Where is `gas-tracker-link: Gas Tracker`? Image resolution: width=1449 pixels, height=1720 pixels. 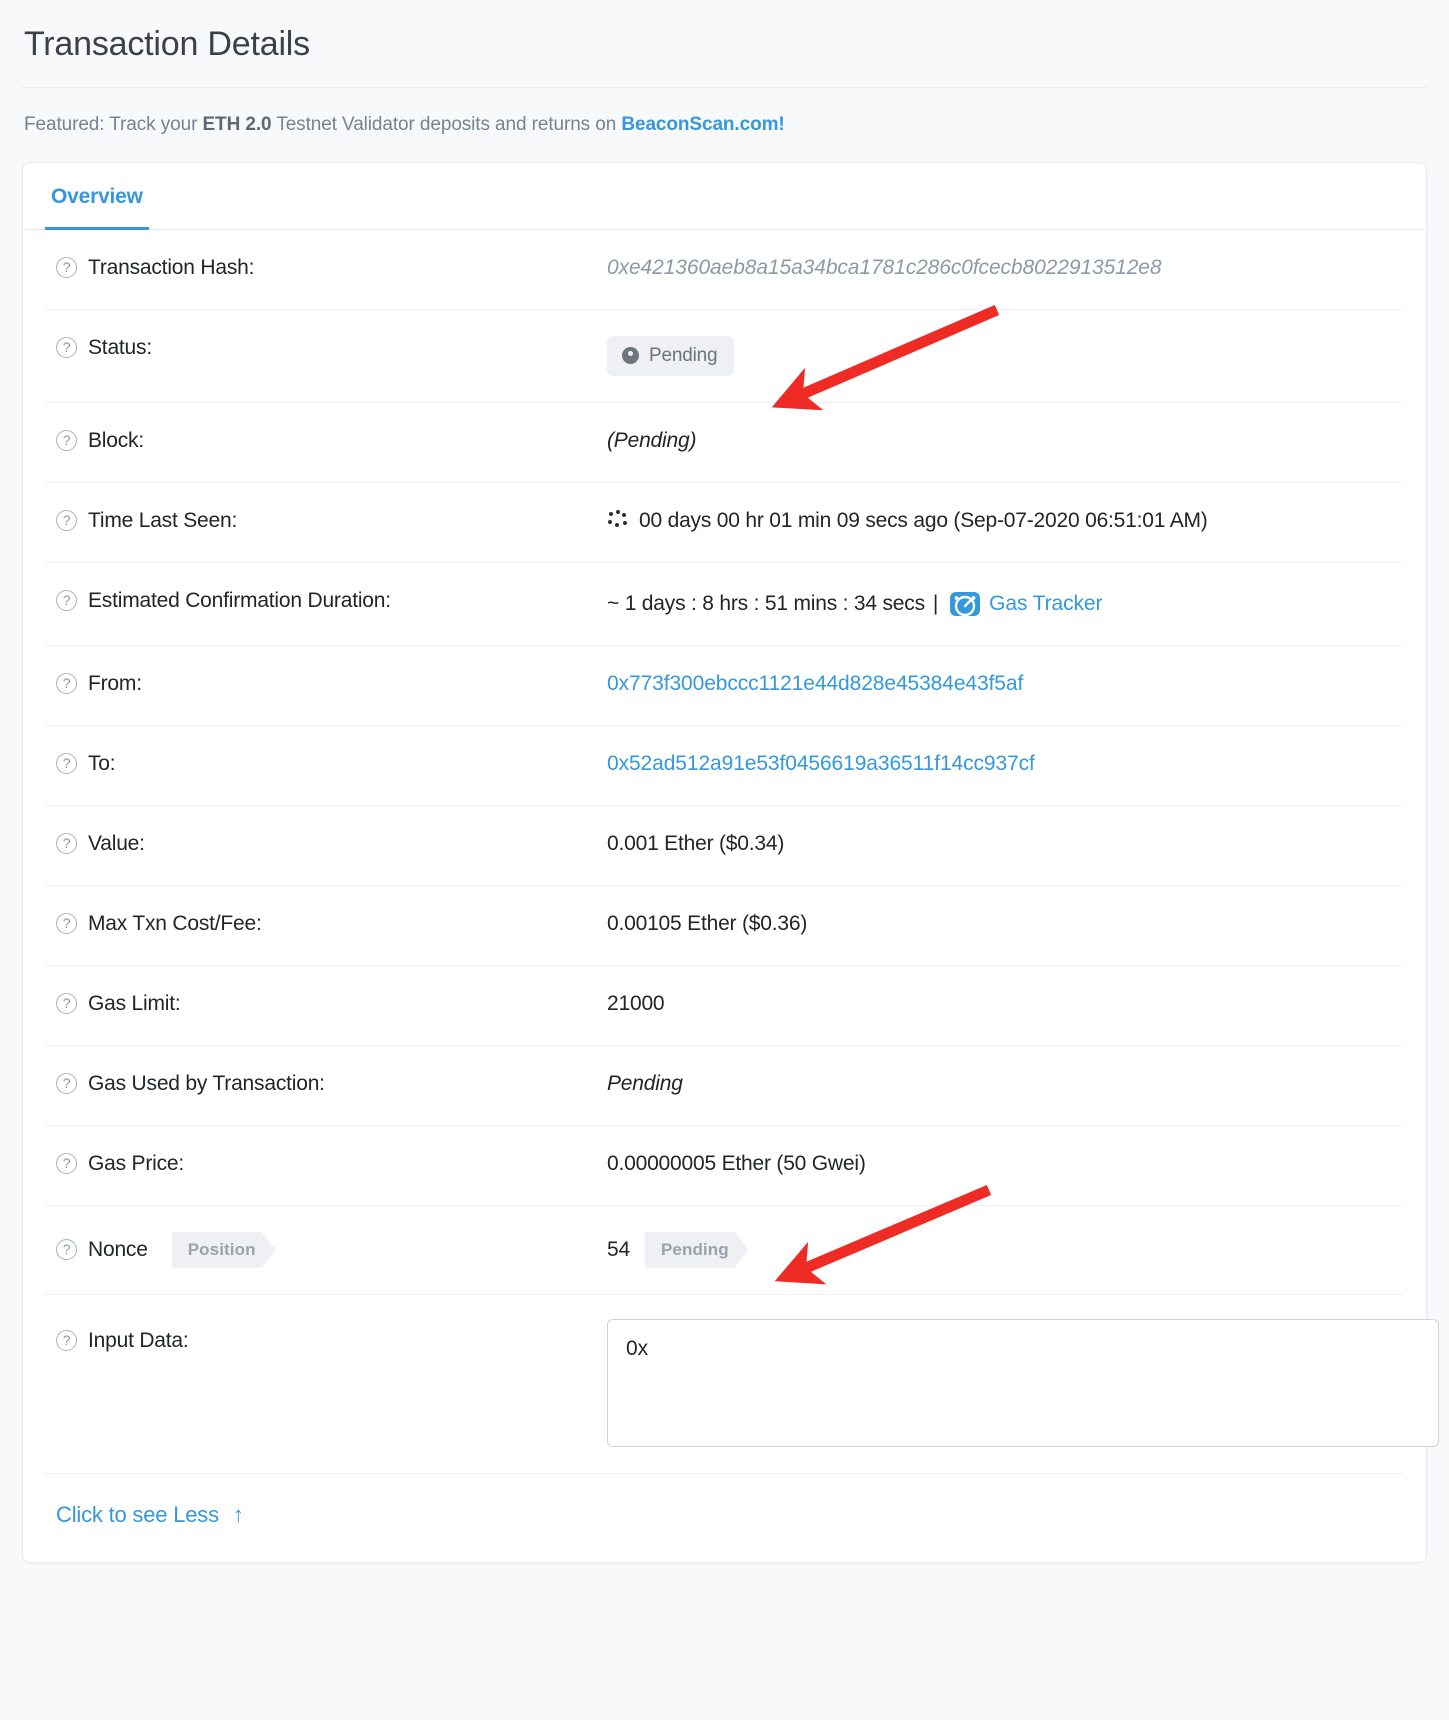 gas-tracker-link: Gas Tracker is located at coordinates (1045, 604).